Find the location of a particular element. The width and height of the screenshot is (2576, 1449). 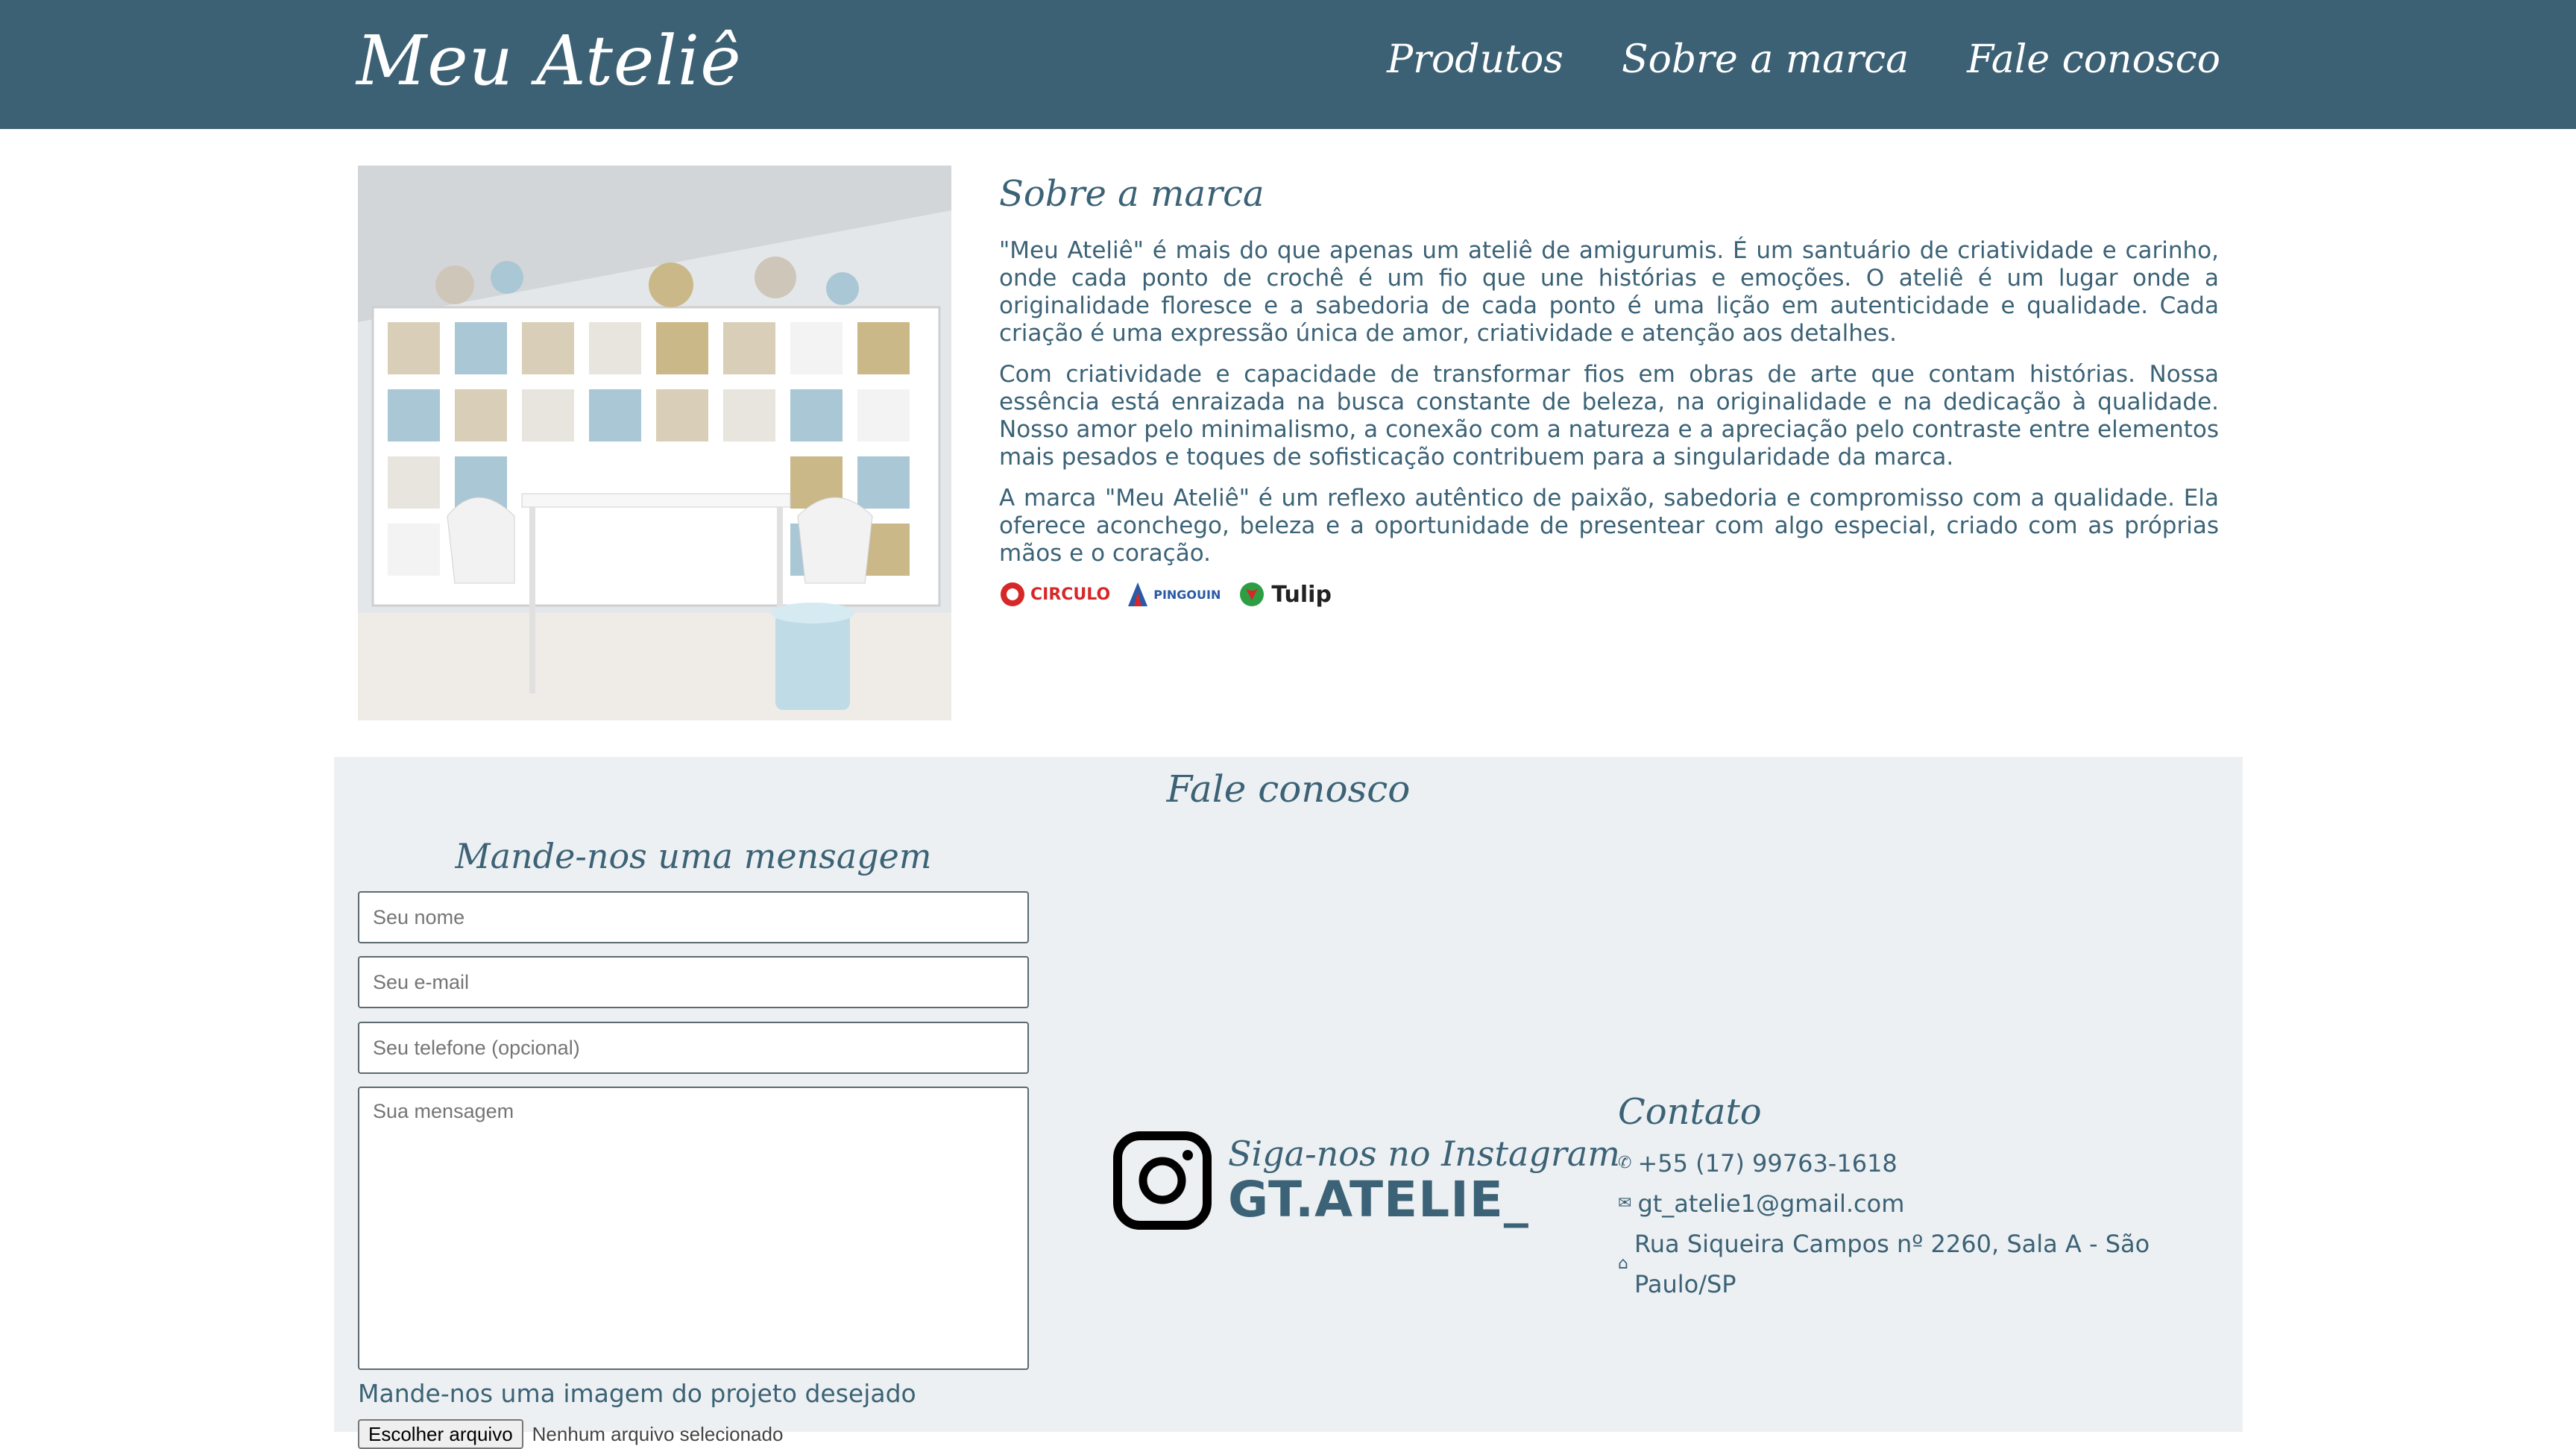

pingouin-logo: PINGOUIN is located at coordinates (1174, 594).